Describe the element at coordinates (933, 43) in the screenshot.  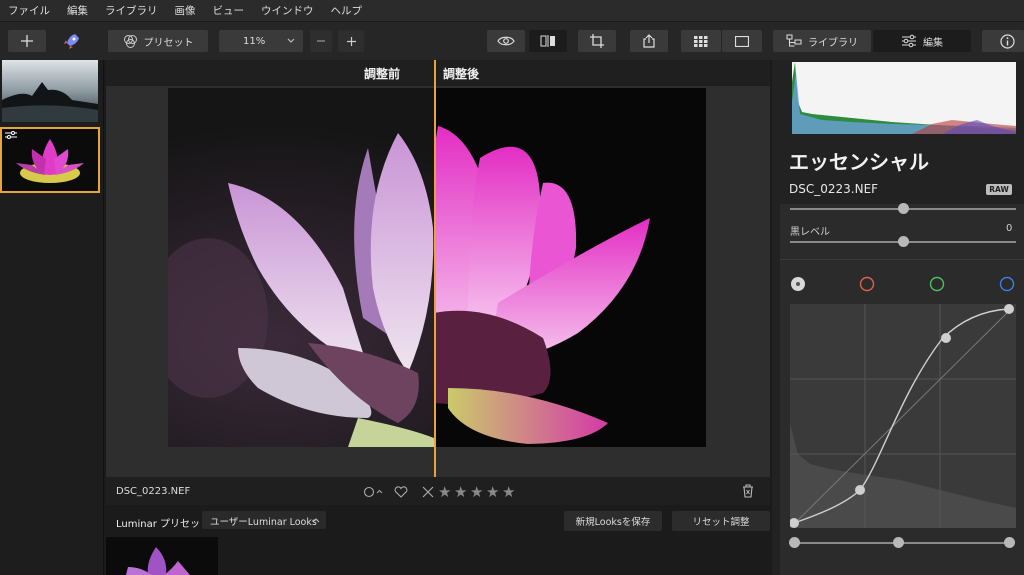
I see `edit-label: 編集` at that location.